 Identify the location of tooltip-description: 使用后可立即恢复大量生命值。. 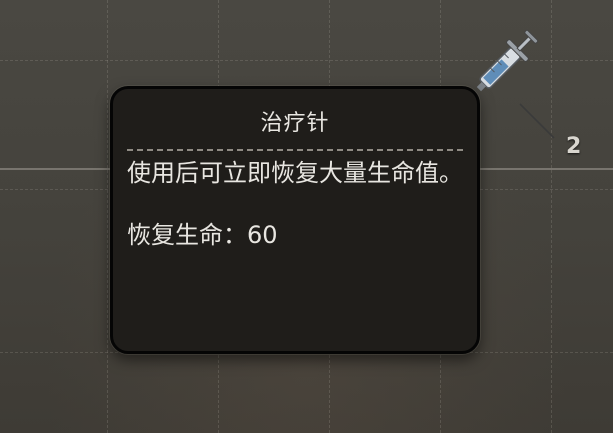
(295, 173).